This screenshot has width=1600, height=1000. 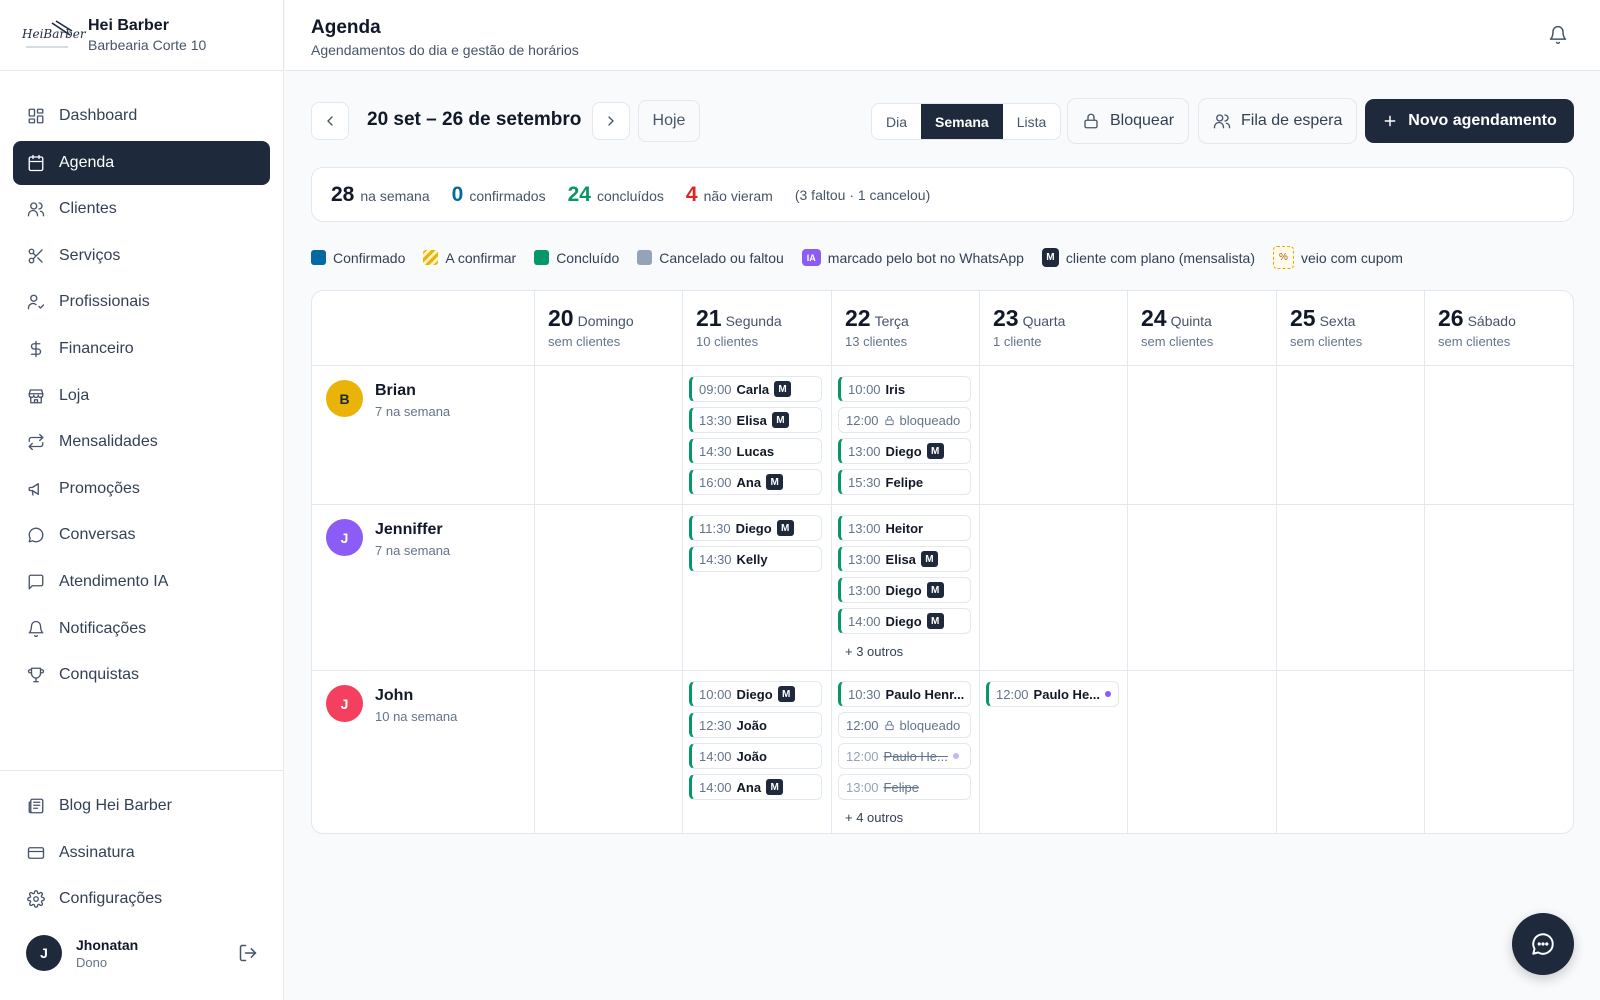 What do you see at coordinates (1053, 328) in the screenshot?
I see `day-header-23: 23 Quarta 1 cliente` at bounding box center [1053, 328].